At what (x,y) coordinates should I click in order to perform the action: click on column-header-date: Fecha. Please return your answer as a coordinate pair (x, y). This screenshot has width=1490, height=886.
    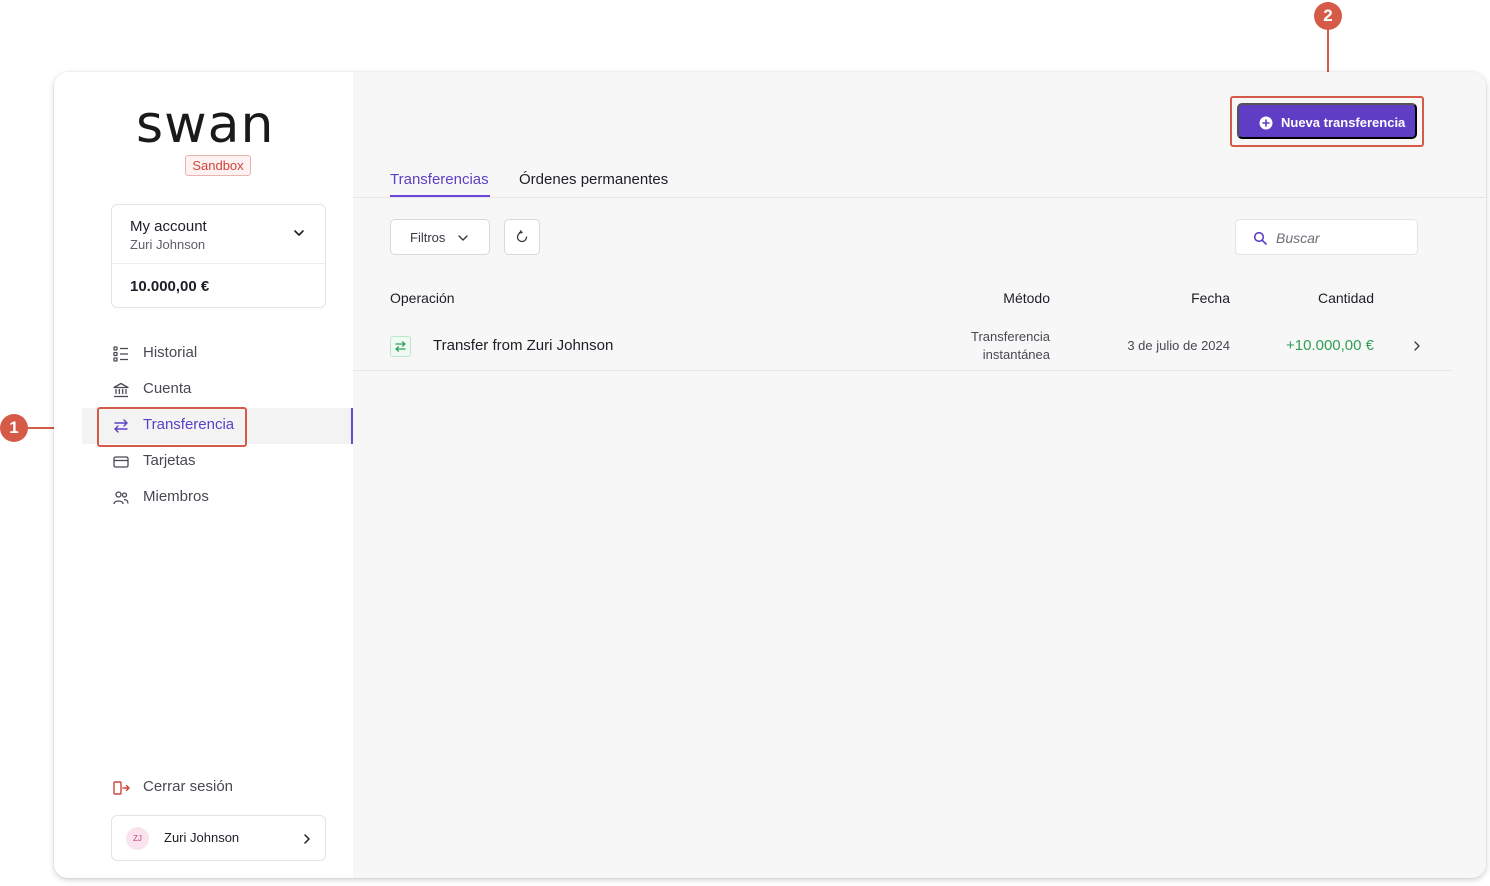
    Looking at the image, I should click on (1210, 298).